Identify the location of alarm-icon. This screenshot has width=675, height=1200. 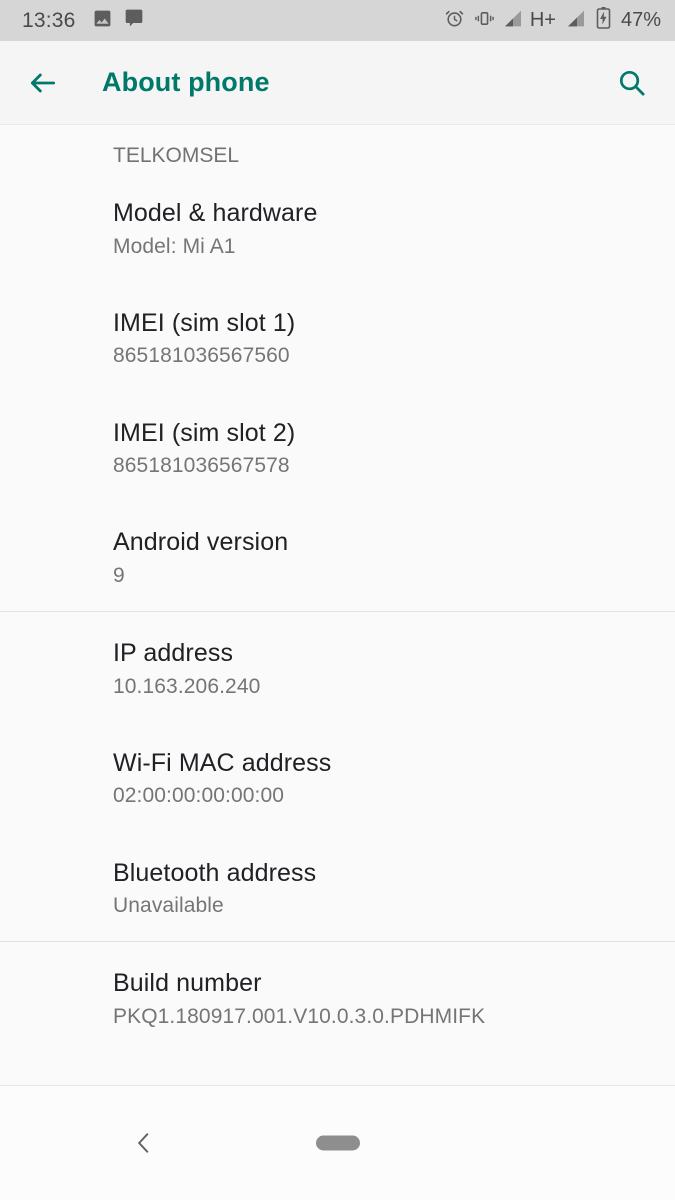
(454, 21).